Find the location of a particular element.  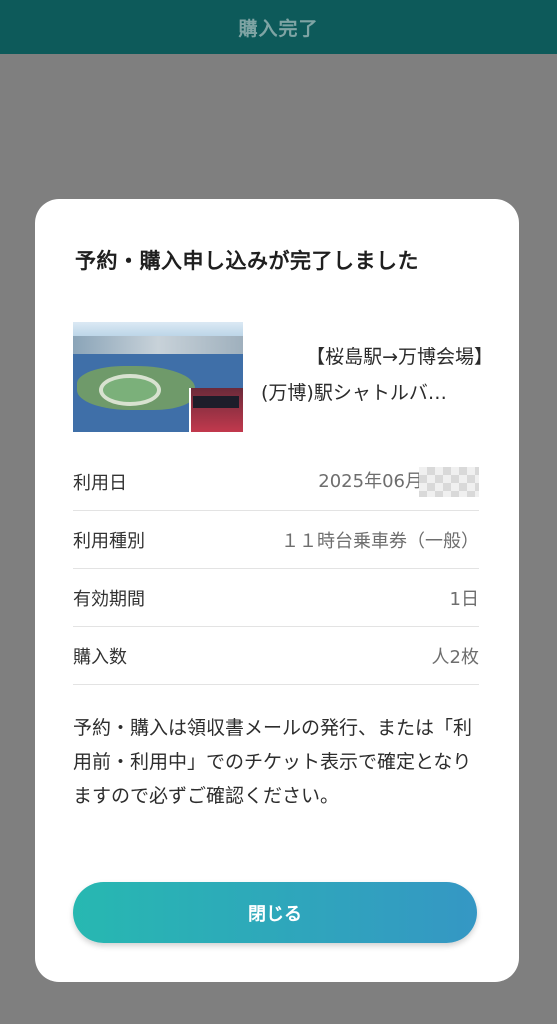

header-title: 購入完了 is located at coordinates (278, 28).